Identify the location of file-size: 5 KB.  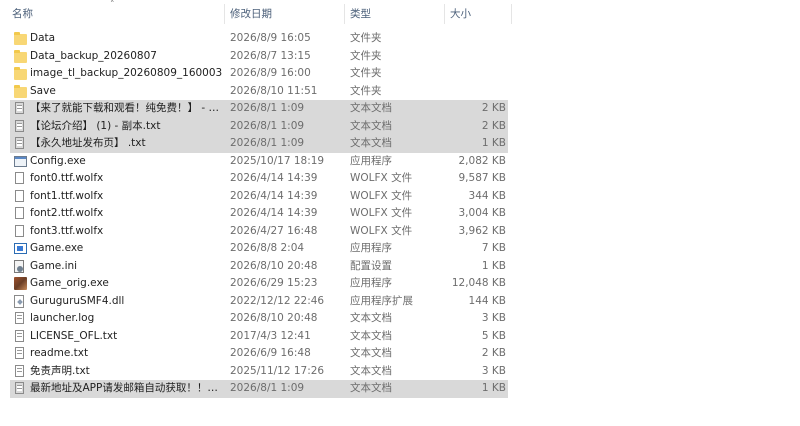
(493, 335).